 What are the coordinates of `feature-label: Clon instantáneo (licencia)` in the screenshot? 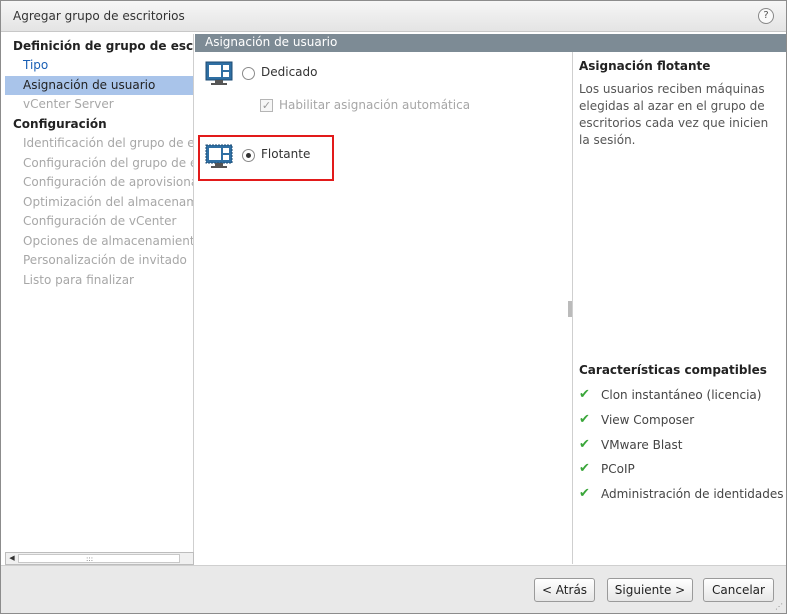 It's located at (681, 395).